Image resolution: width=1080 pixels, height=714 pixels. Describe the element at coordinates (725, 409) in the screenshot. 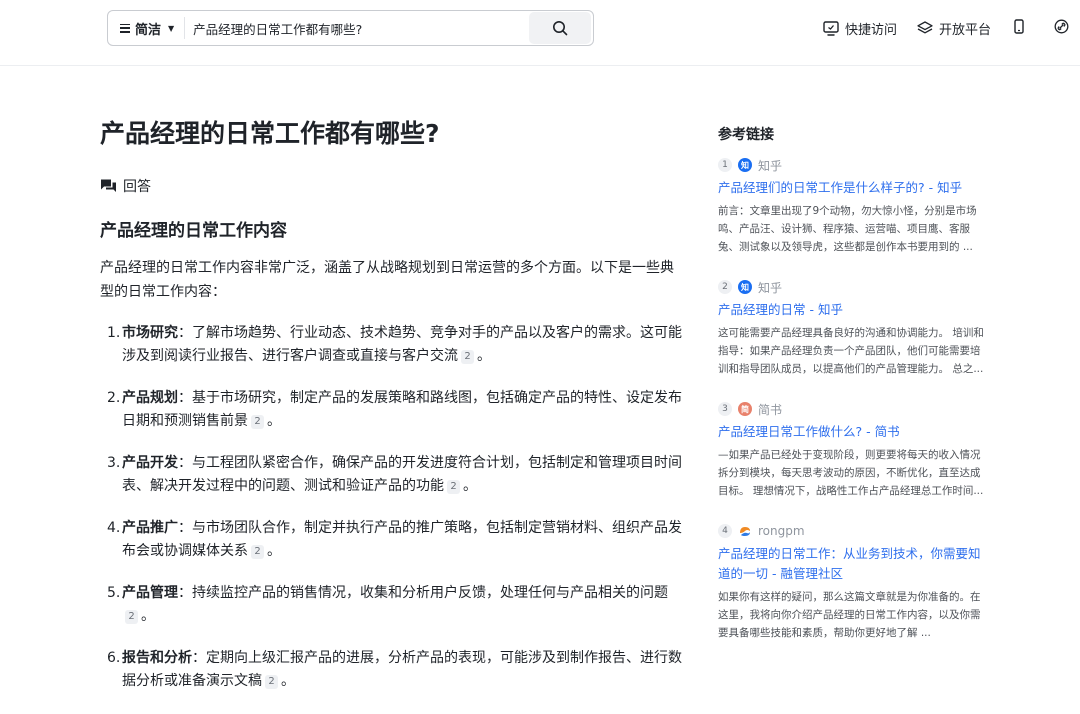

I see `reference-number: 3` at that location.